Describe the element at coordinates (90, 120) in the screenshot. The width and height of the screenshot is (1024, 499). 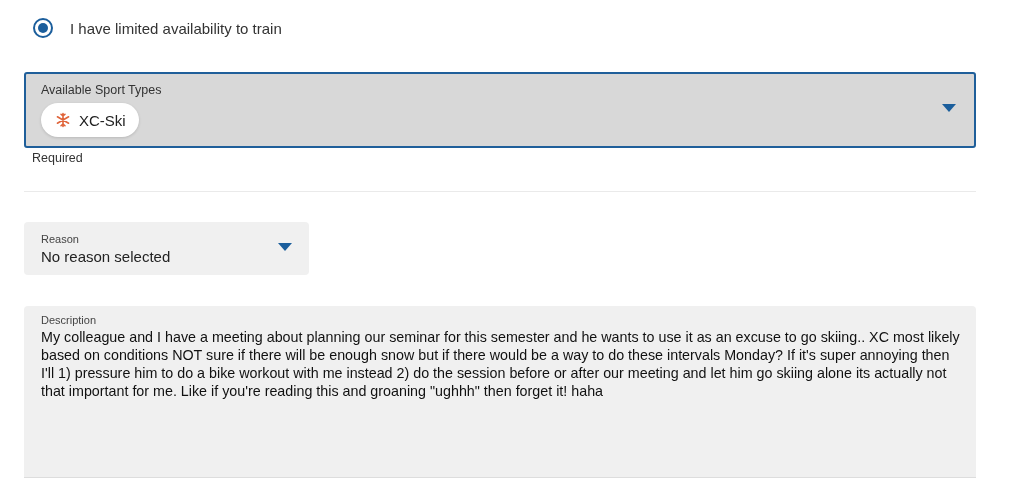
I see `sport-chip: XC-Ski` at that location.